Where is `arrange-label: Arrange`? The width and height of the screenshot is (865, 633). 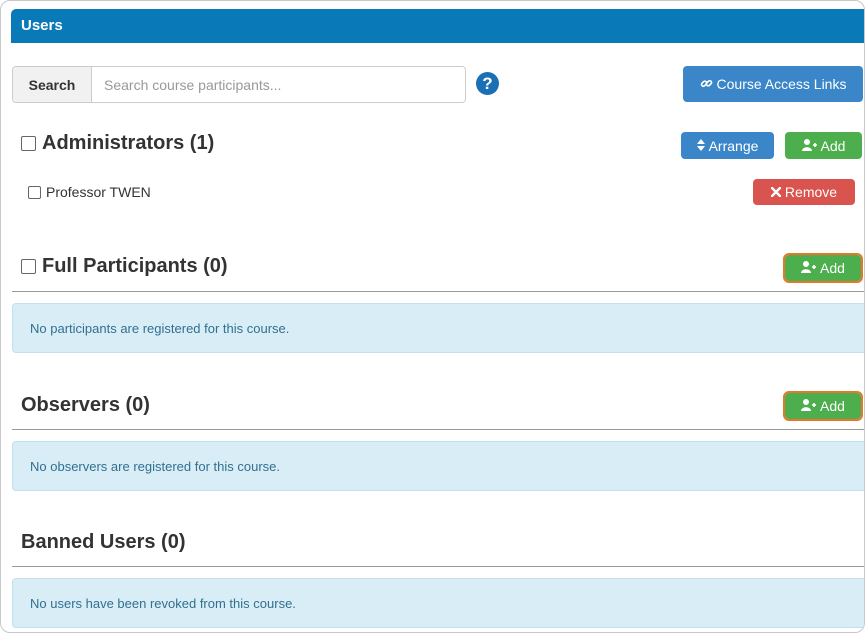
arrange-label: Arrange is located at coordinates (733, 145).